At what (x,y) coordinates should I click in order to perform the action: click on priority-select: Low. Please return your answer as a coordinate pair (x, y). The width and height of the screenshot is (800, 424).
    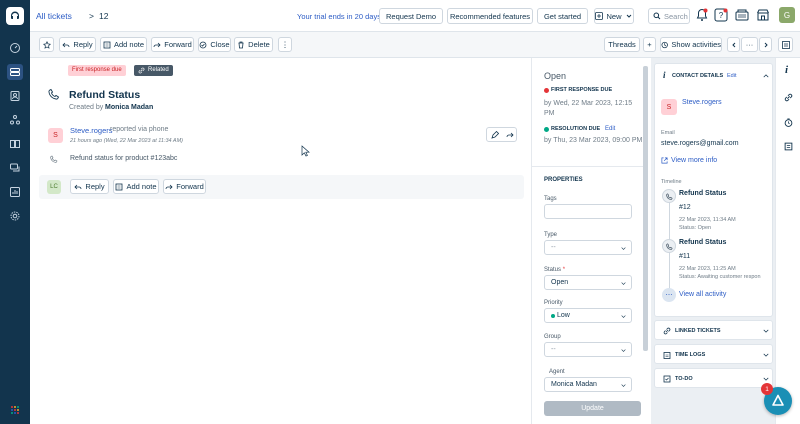
    Looking at the image, I should click on (588, 315).